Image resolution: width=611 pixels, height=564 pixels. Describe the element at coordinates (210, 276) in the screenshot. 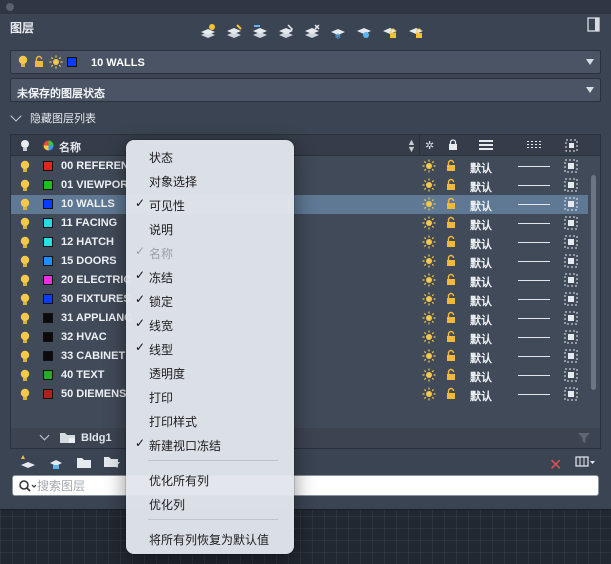

I see `menu-item: ✓ 冻结` at that location.